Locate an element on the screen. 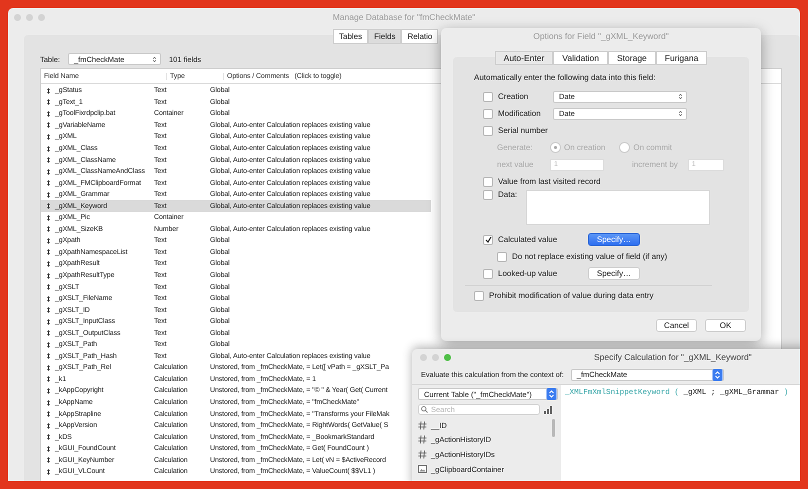  tab: Tables is located at coordinates (350, 36).